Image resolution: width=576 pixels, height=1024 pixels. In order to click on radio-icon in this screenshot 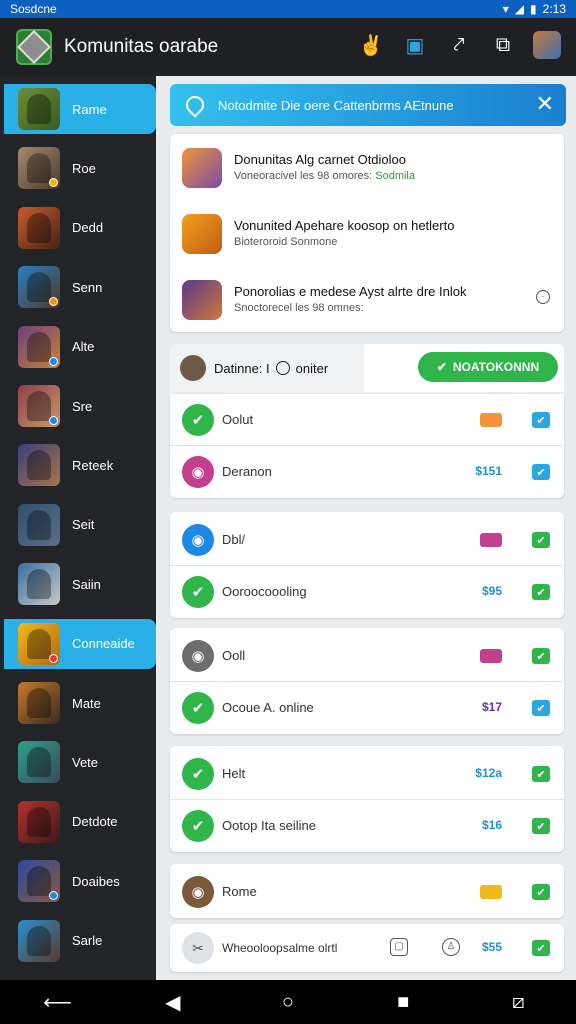, I will do `click(282, 368)`.